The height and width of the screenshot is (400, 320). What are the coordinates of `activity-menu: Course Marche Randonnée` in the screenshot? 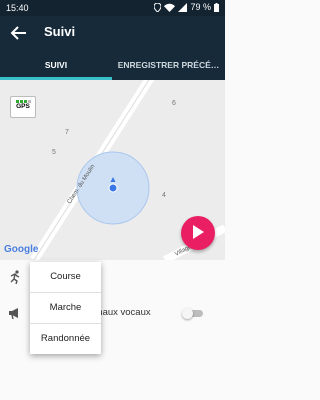 It's located at (65, 308).